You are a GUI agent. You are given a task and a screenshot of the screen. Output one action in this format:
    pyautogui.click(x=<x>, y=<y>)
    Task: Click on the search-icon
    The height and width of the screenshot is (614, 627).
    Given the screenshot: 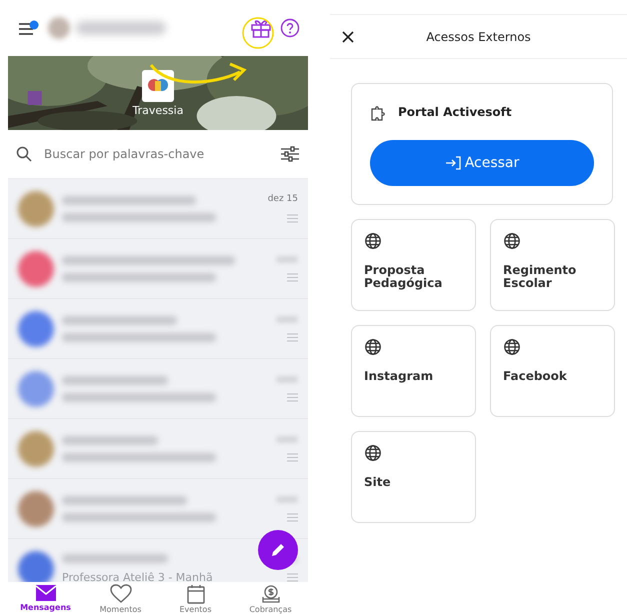 What is the action you would take?
    pyautogui.click(x=24, y=154)
    